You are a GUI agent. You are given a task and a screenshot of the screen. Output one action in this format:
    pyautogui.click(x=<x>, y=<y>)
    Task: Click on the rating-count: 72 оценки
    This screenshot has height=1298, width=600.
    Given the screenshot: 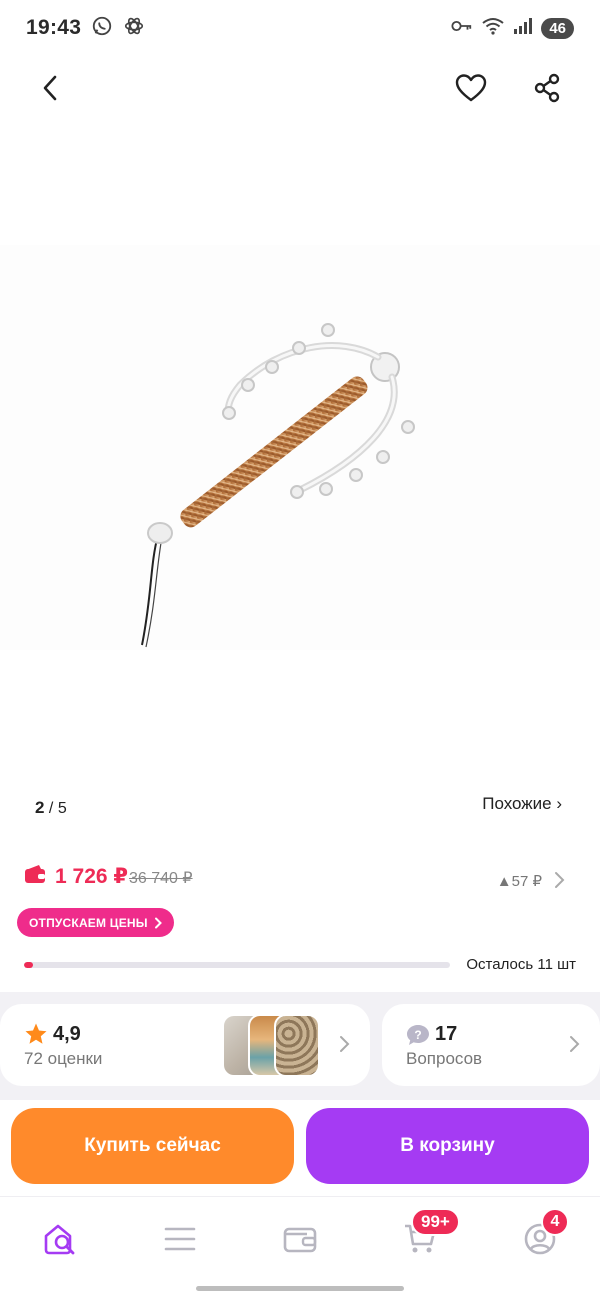 What is the action you would take?
    pyautogui.click(x=63, y=1058)
    